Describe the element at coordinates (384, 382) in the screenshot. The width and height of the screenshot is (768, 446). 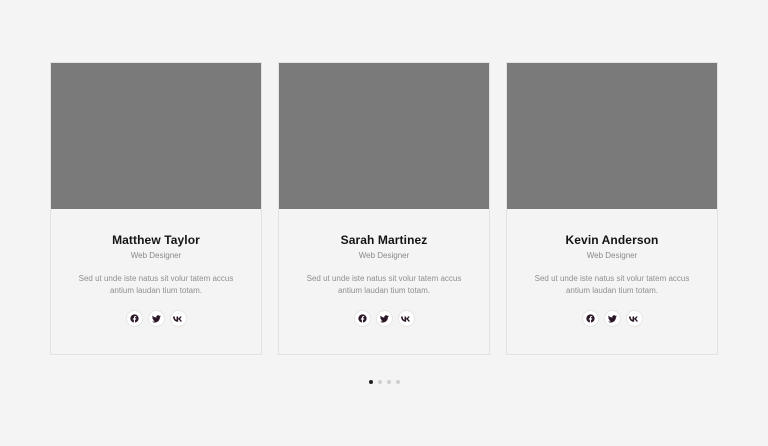
I see `carousel-pagination` at that location.